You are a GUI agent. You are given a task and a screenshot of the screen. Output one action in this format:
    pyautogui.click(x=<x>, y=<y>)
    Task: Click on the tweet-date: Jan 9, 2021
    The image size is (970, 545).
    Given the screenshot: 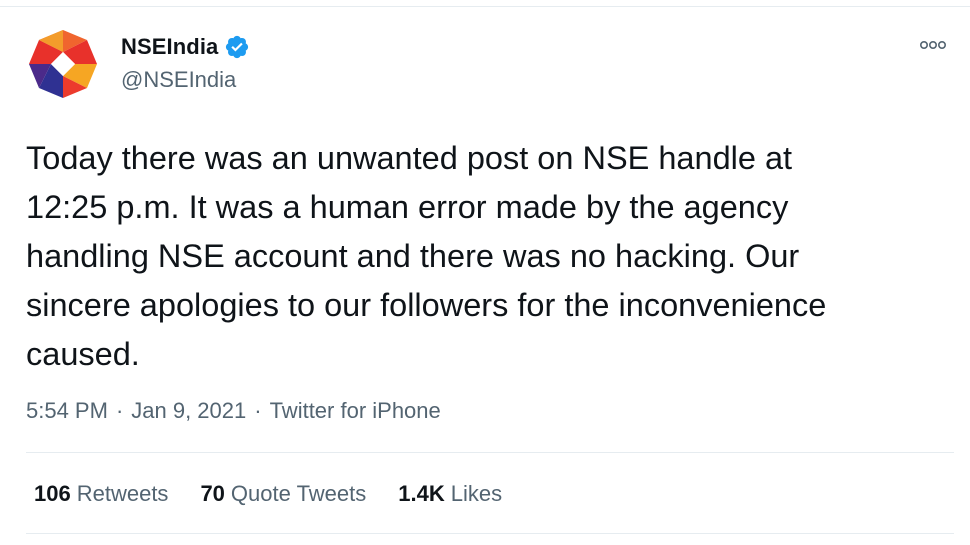 What is the action you would take?
    pyautogui.click(x=188, y=411)
    